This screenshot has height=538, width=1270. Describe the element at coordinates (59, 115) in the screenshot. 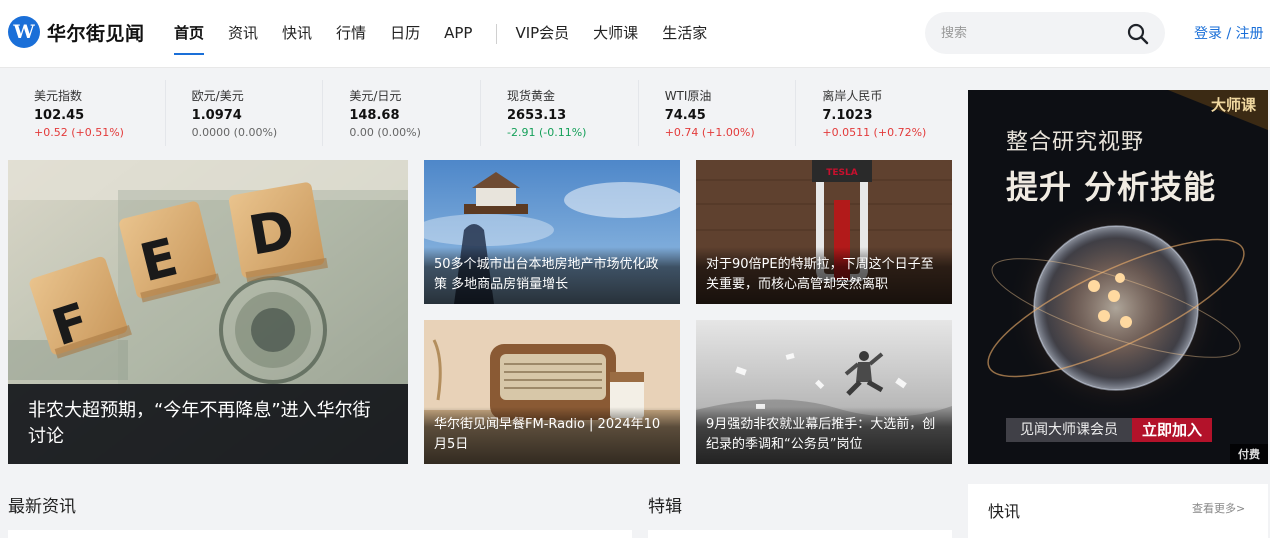

I see `ticker-value: 102.45` at that location.